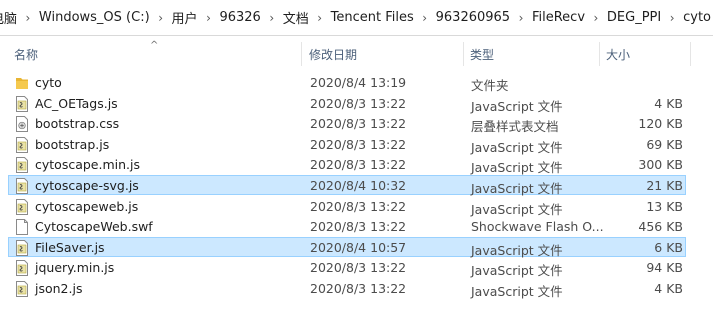 The image size is (713, 324). Describe the element at coordinates (22, 83) in the screenshot. I see `folder-icon` at that location.